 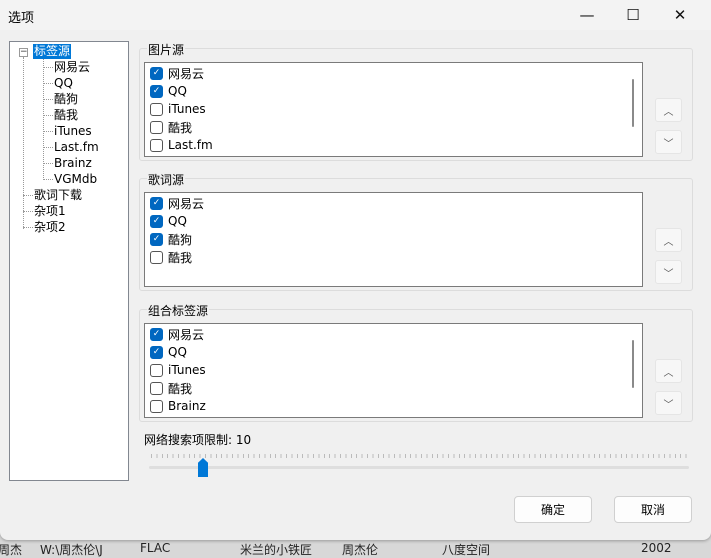 I want to click on window-title: 选项, so click(x=21, y=18).